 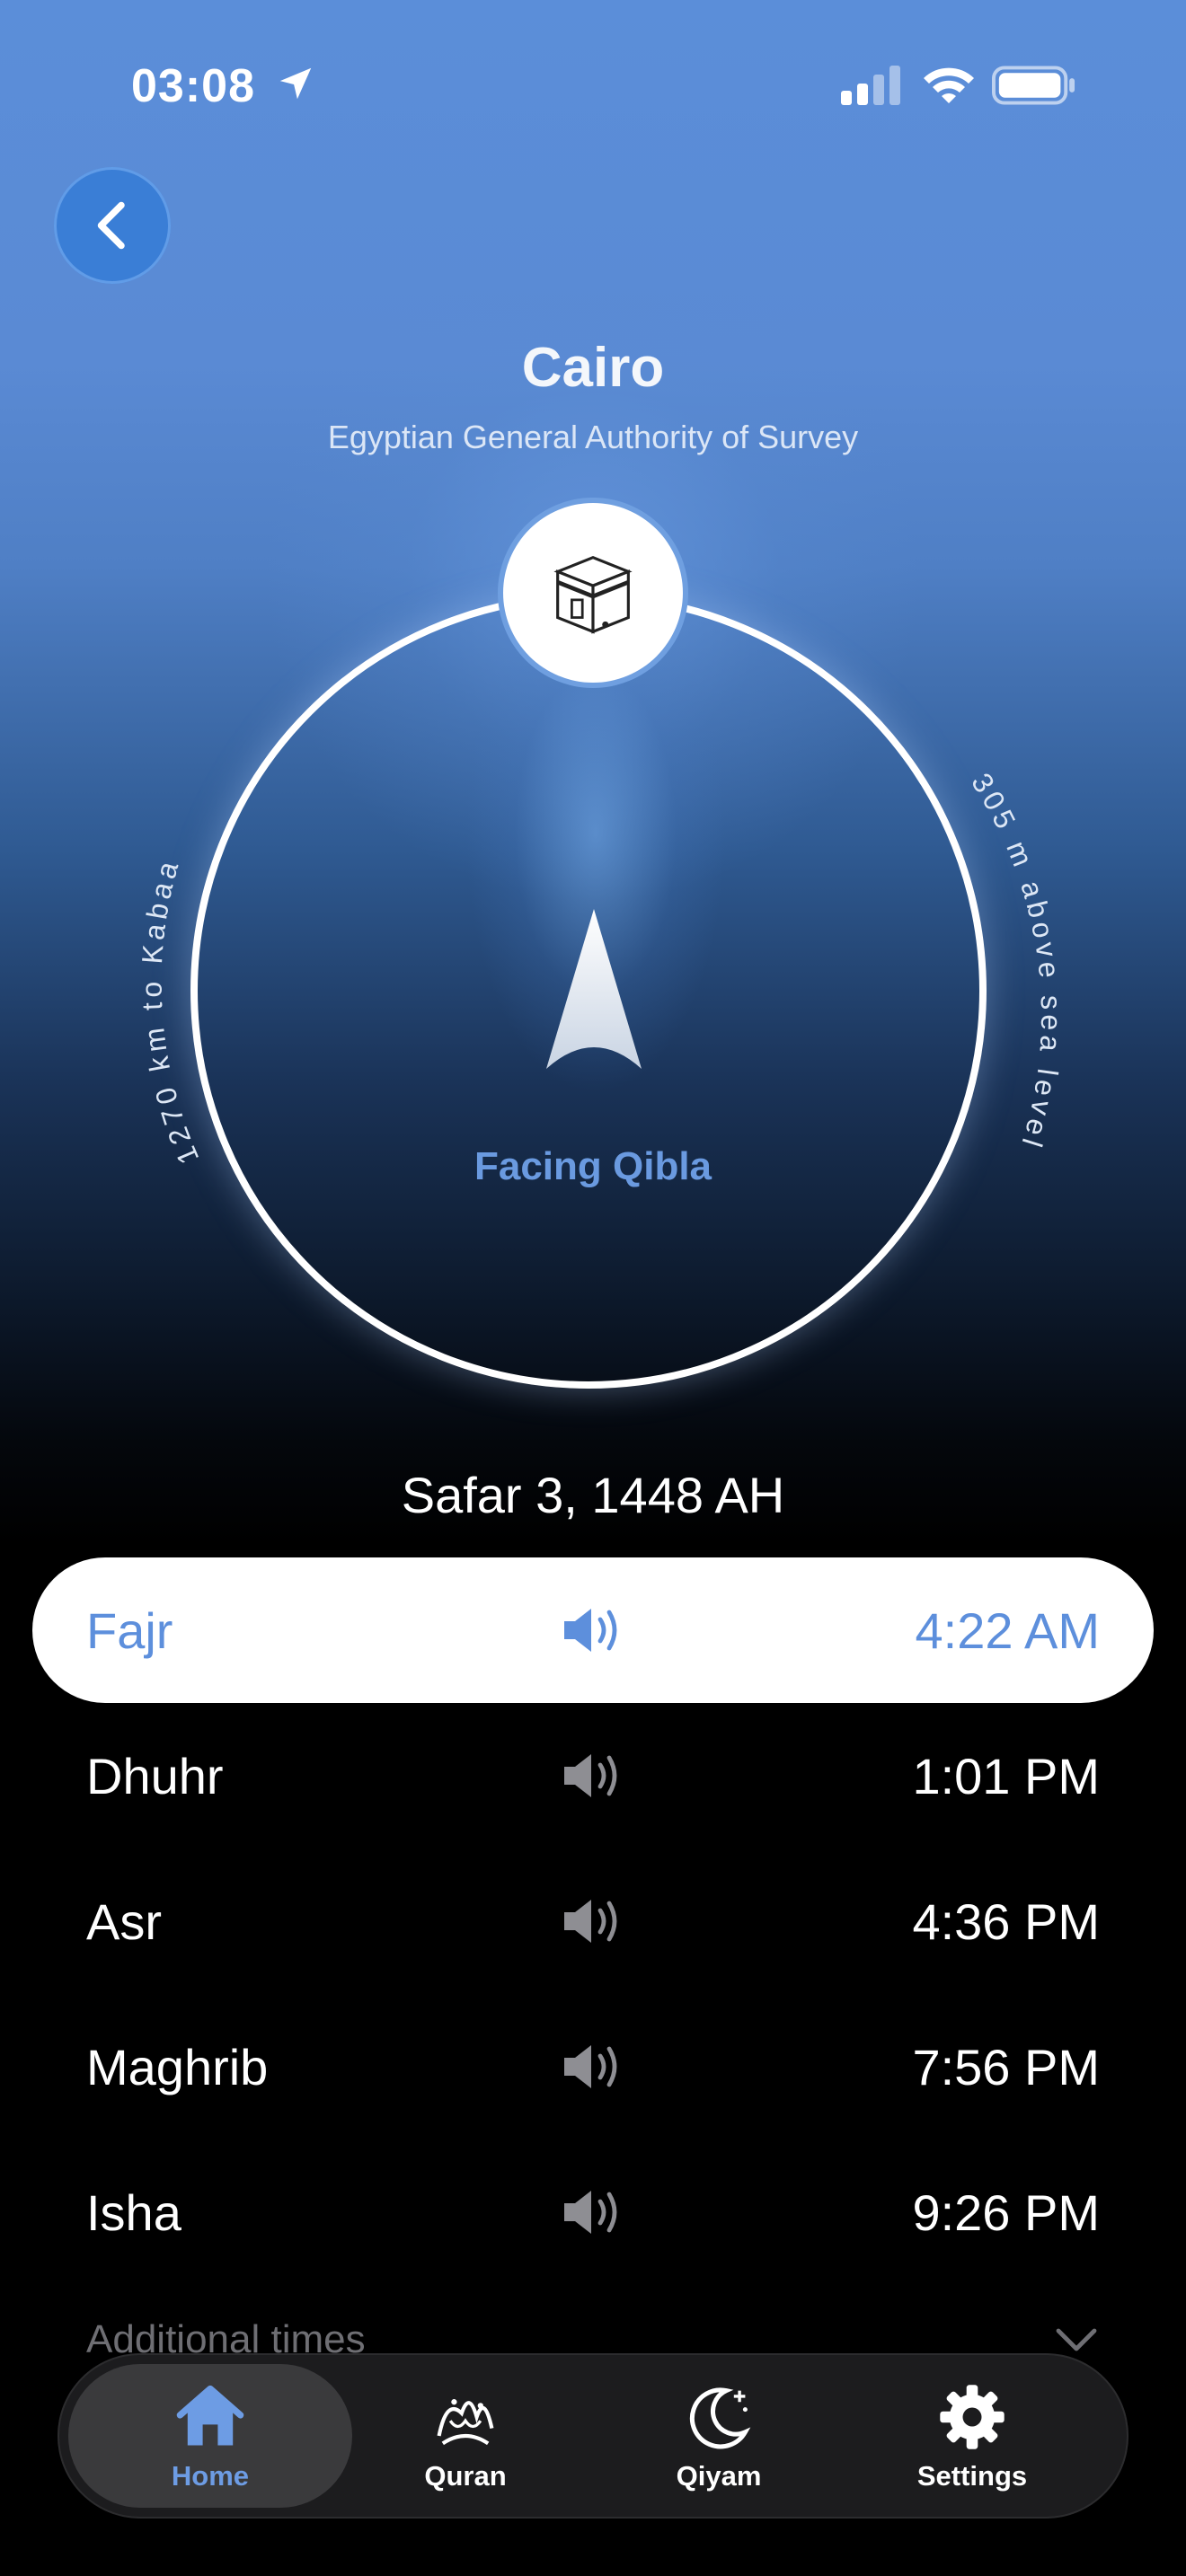 I want to click on prayer-name: Fajr, so click(x=129, y=1630).